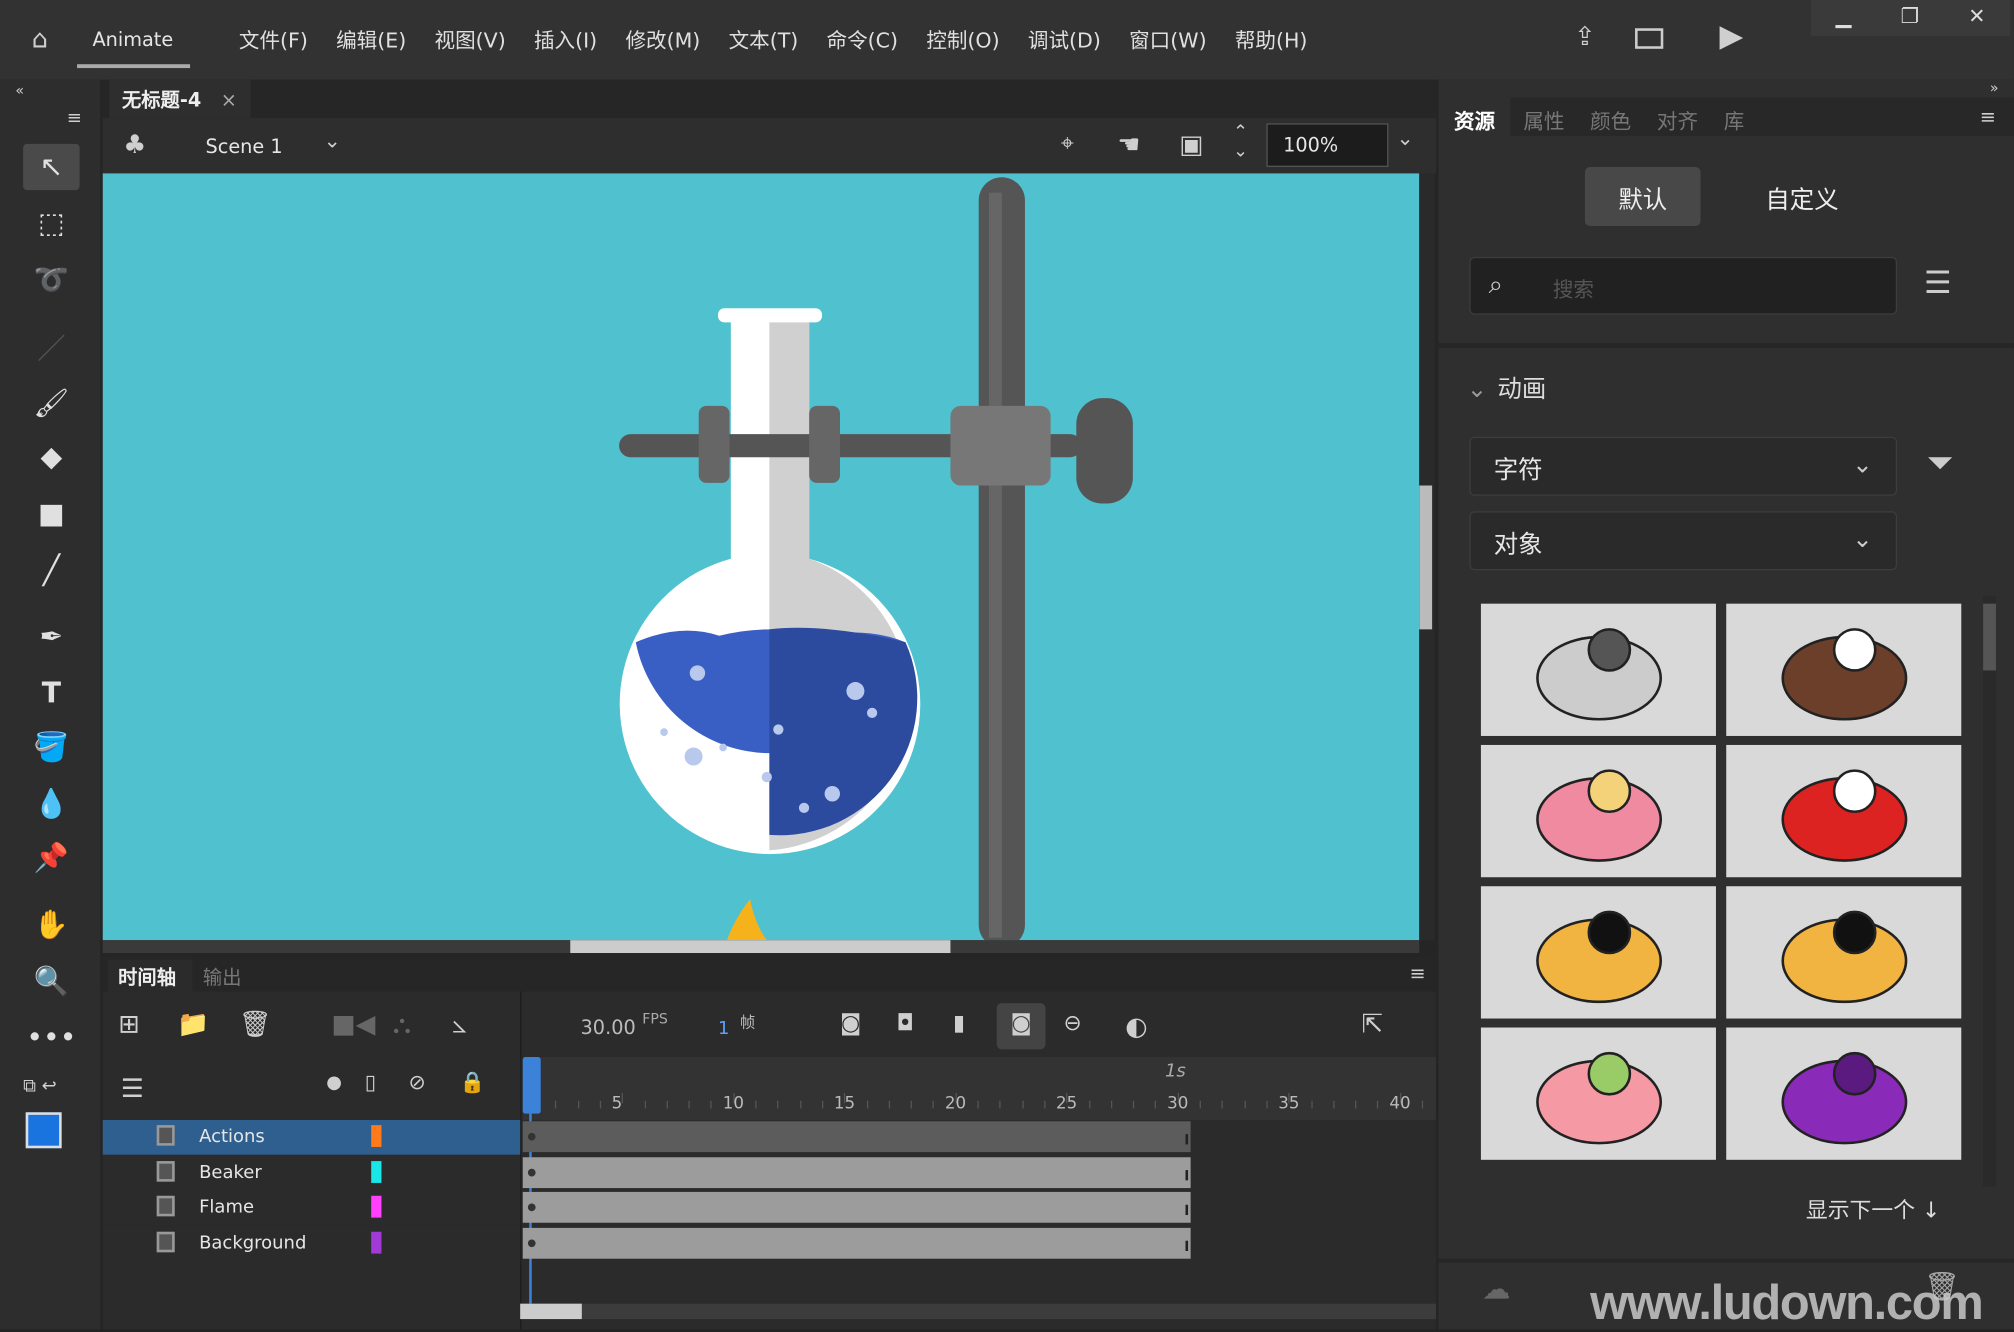  What do you see at coordinates (1327, 145) in the screenshot?
I see `zoom-input: 100%` at bounding box center [1327, 145].